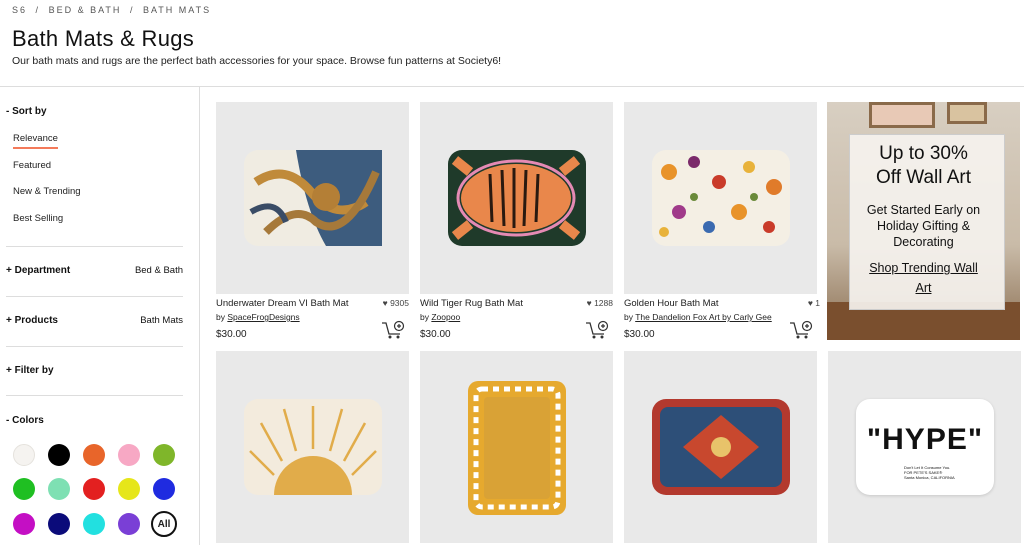 This screenshot has width=1024, height=545. I want to click on octopus-mat-image, so click(313, 198).